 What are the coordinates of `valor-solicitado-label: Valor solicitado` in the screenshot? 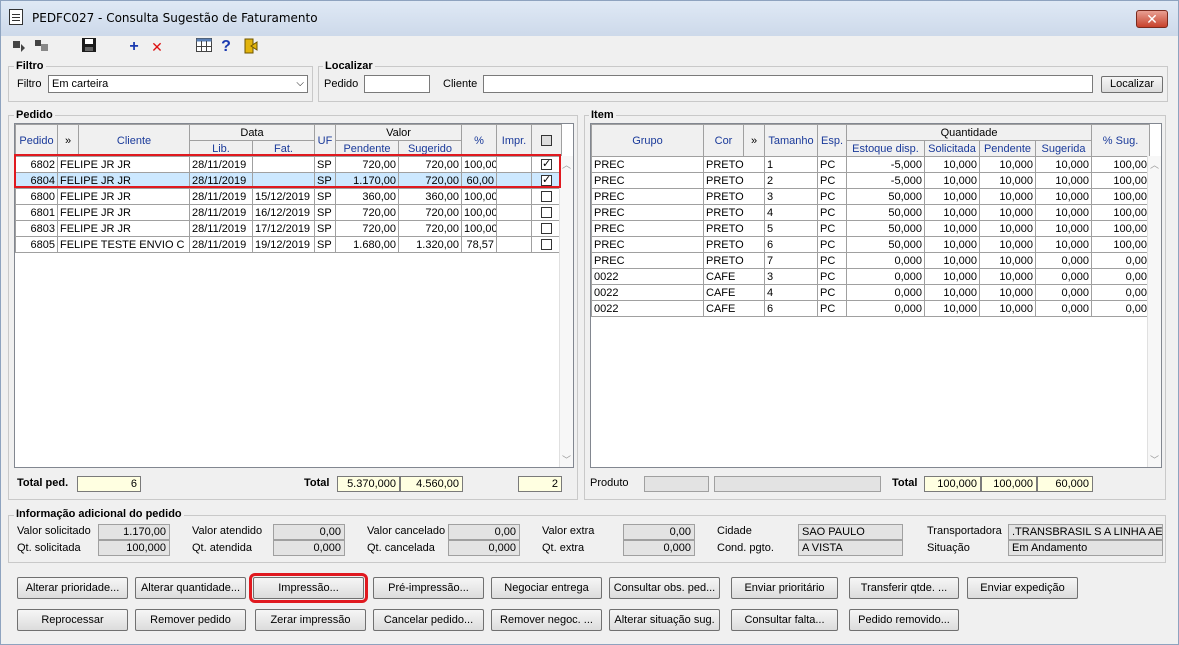 It's located at (54, 531).